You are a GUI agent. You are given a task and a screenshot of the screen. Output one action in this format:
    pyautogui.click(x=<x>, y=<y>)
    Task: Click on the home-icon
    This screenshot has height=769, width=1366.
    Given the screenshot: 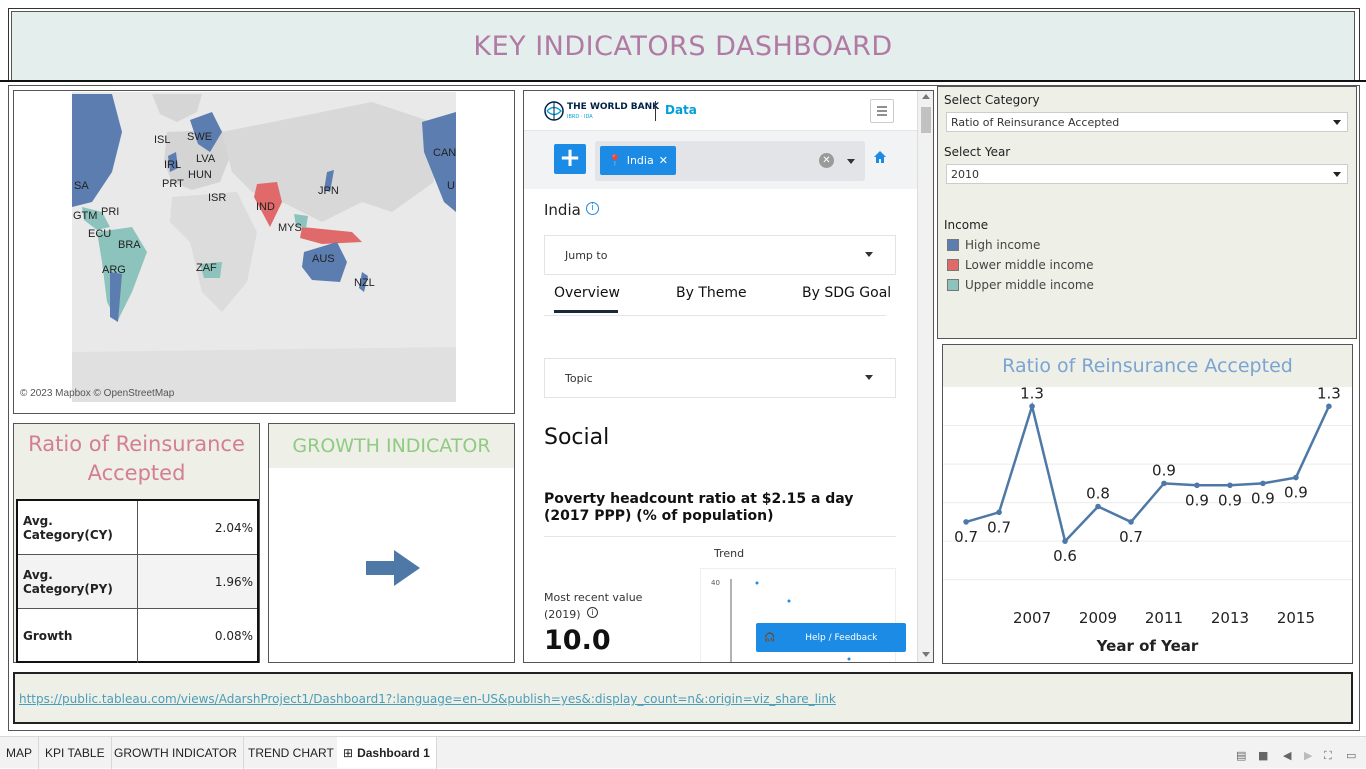 What is the action you would take?
    pyautogui.click(x=880, y=157)
    